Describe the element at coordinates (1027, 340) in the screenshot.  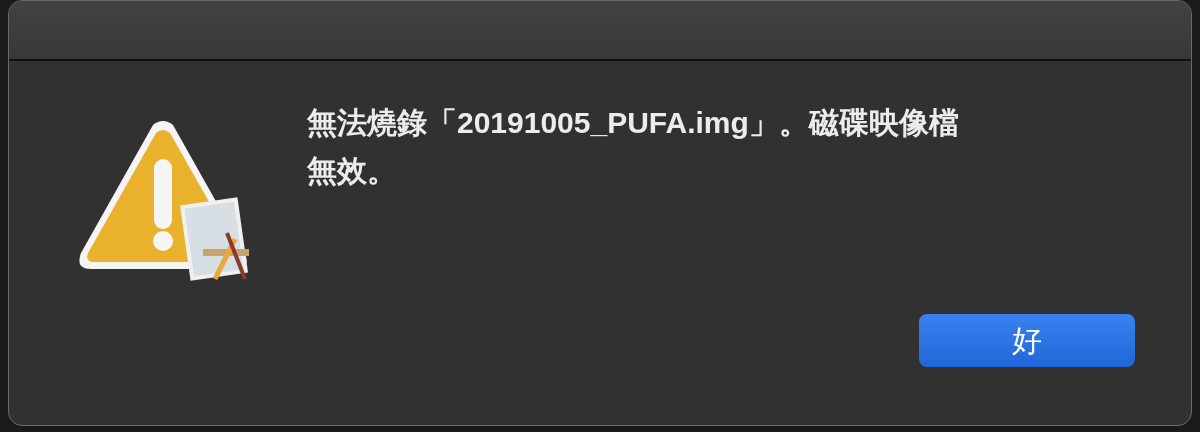
I see `ok-button: 好` at that location.